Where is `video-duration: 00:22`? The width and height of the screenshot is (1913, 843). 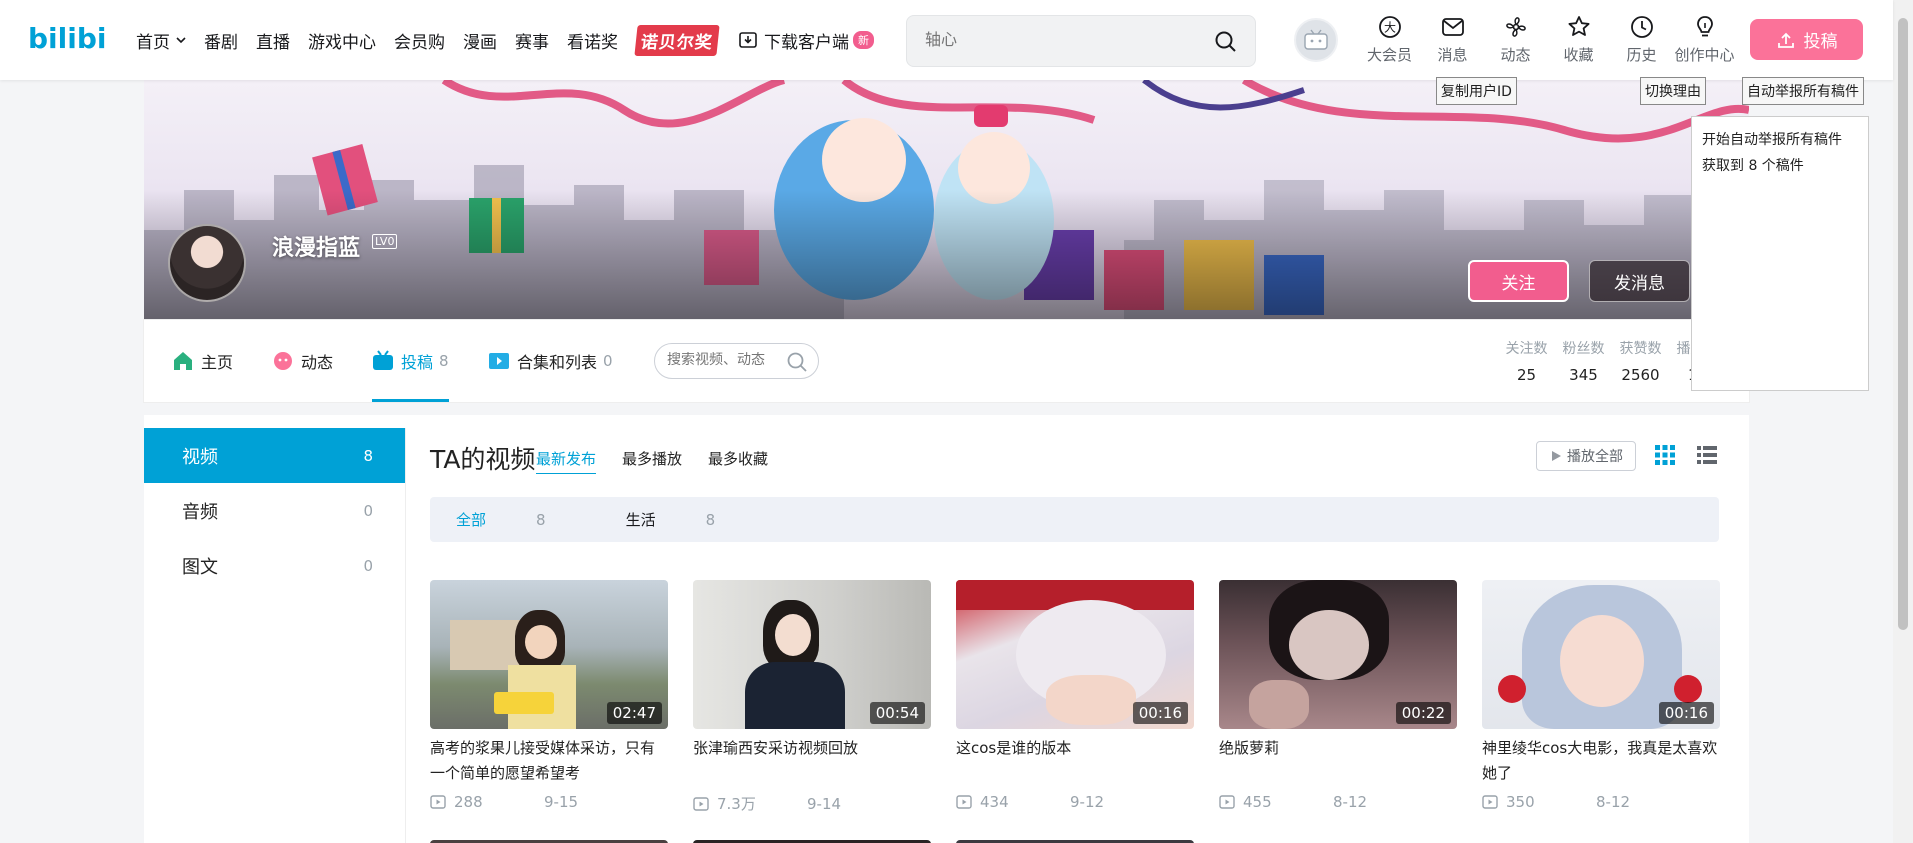
video-duration: 00:22 is located at coordinates (1423, 713).